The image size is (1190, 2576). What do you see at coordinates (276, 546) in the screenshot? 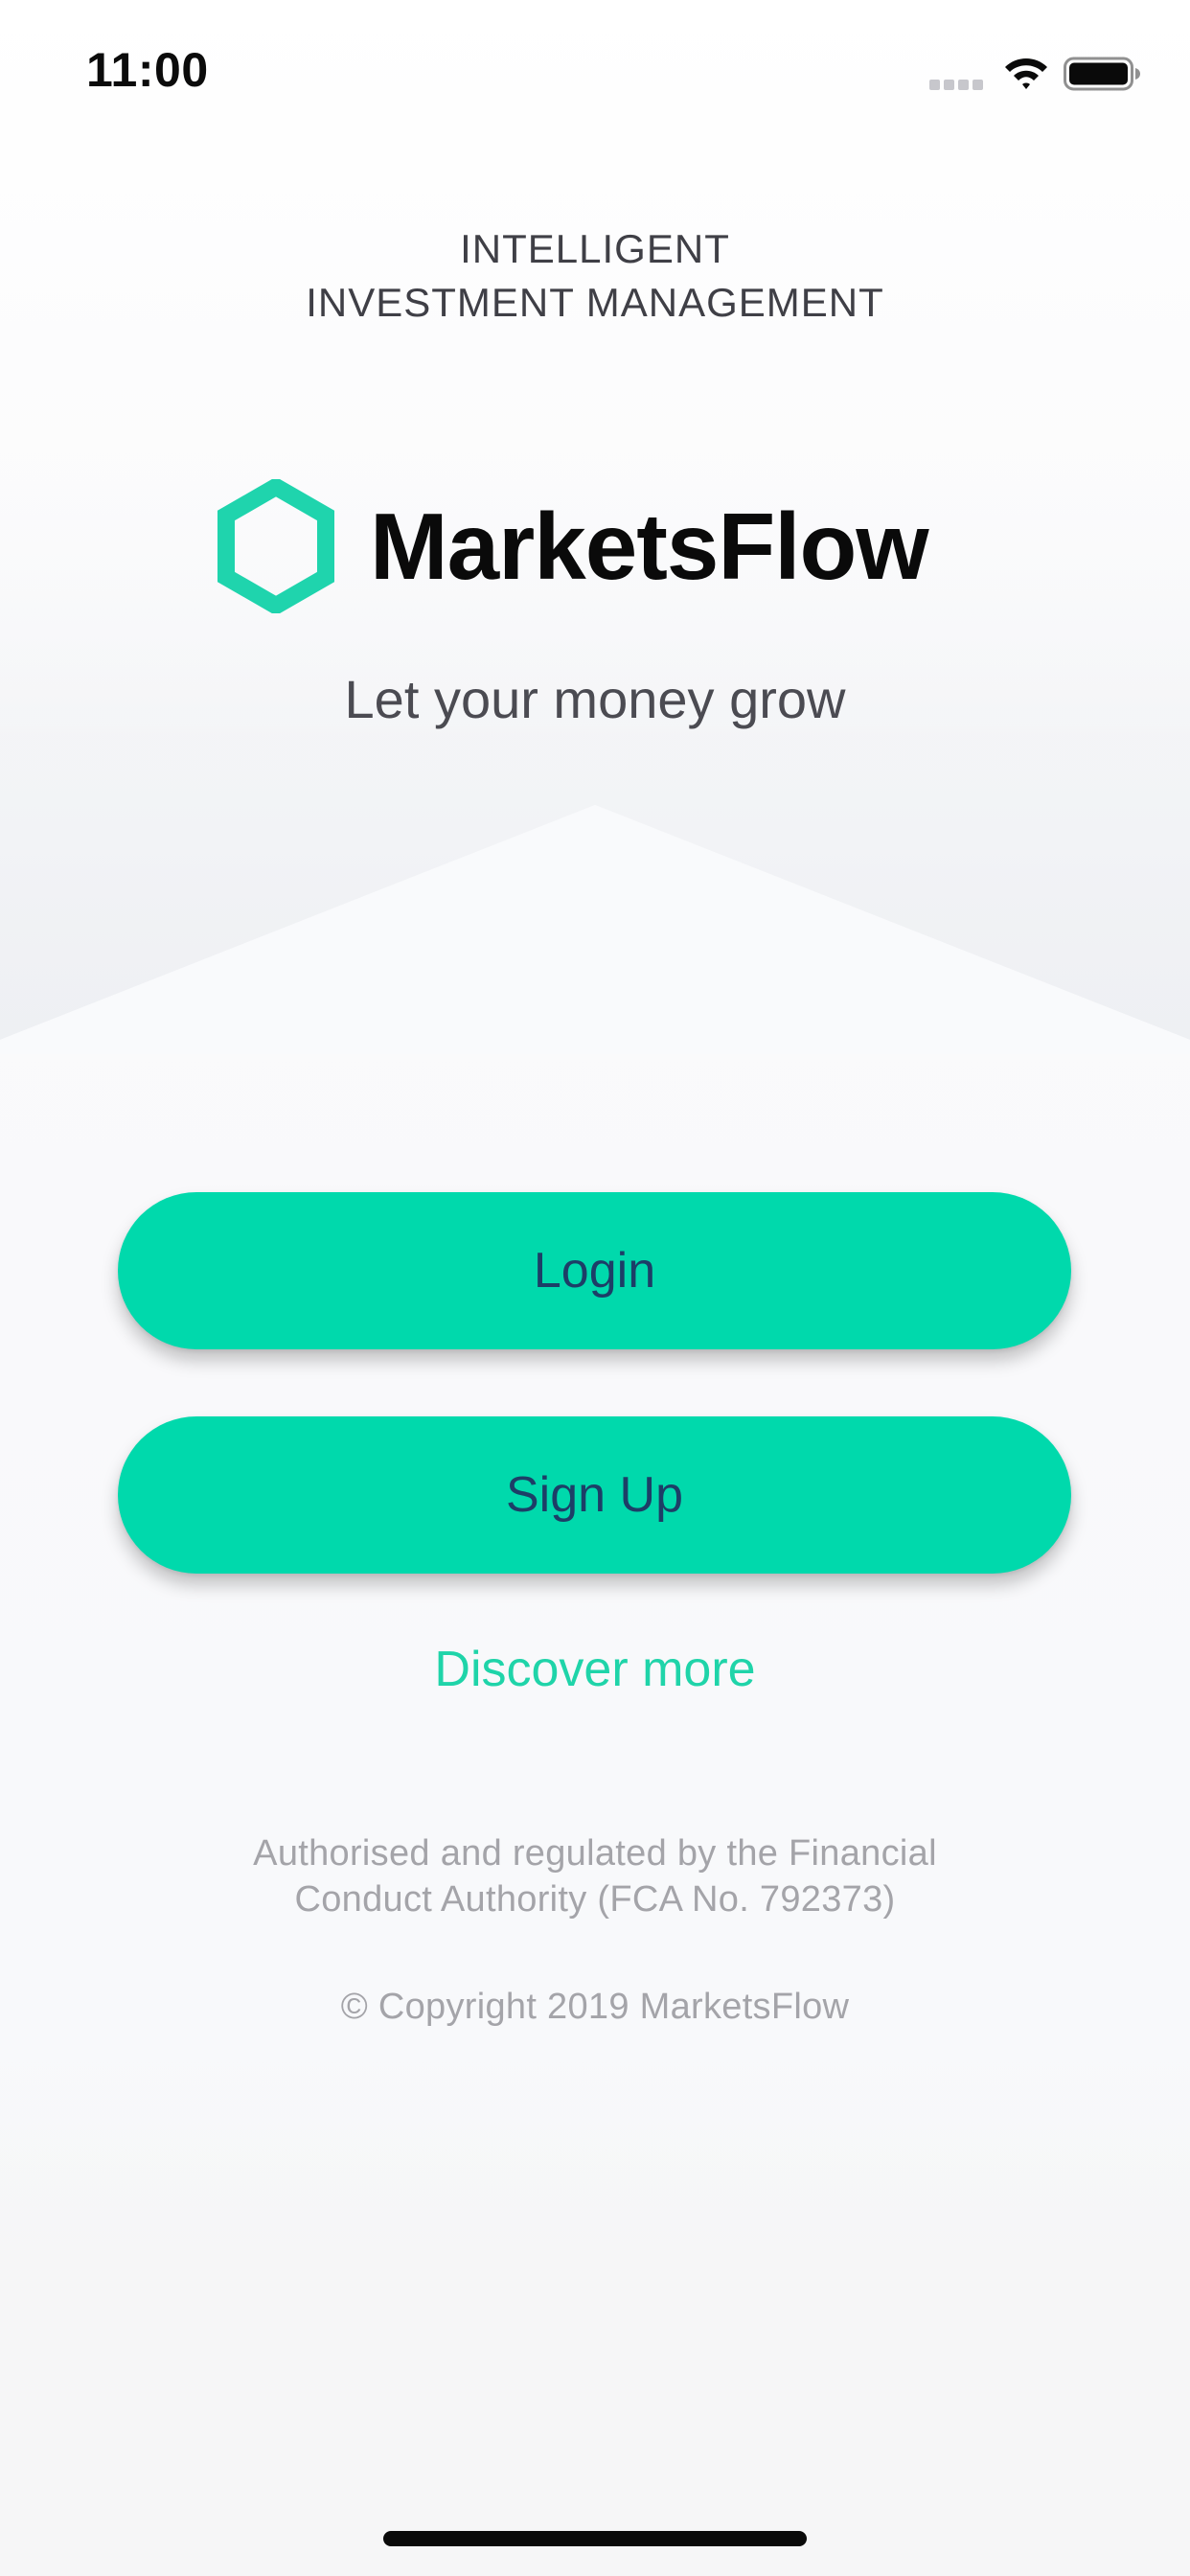
I see `hexagon-icon` at bounding box center [276, 546].